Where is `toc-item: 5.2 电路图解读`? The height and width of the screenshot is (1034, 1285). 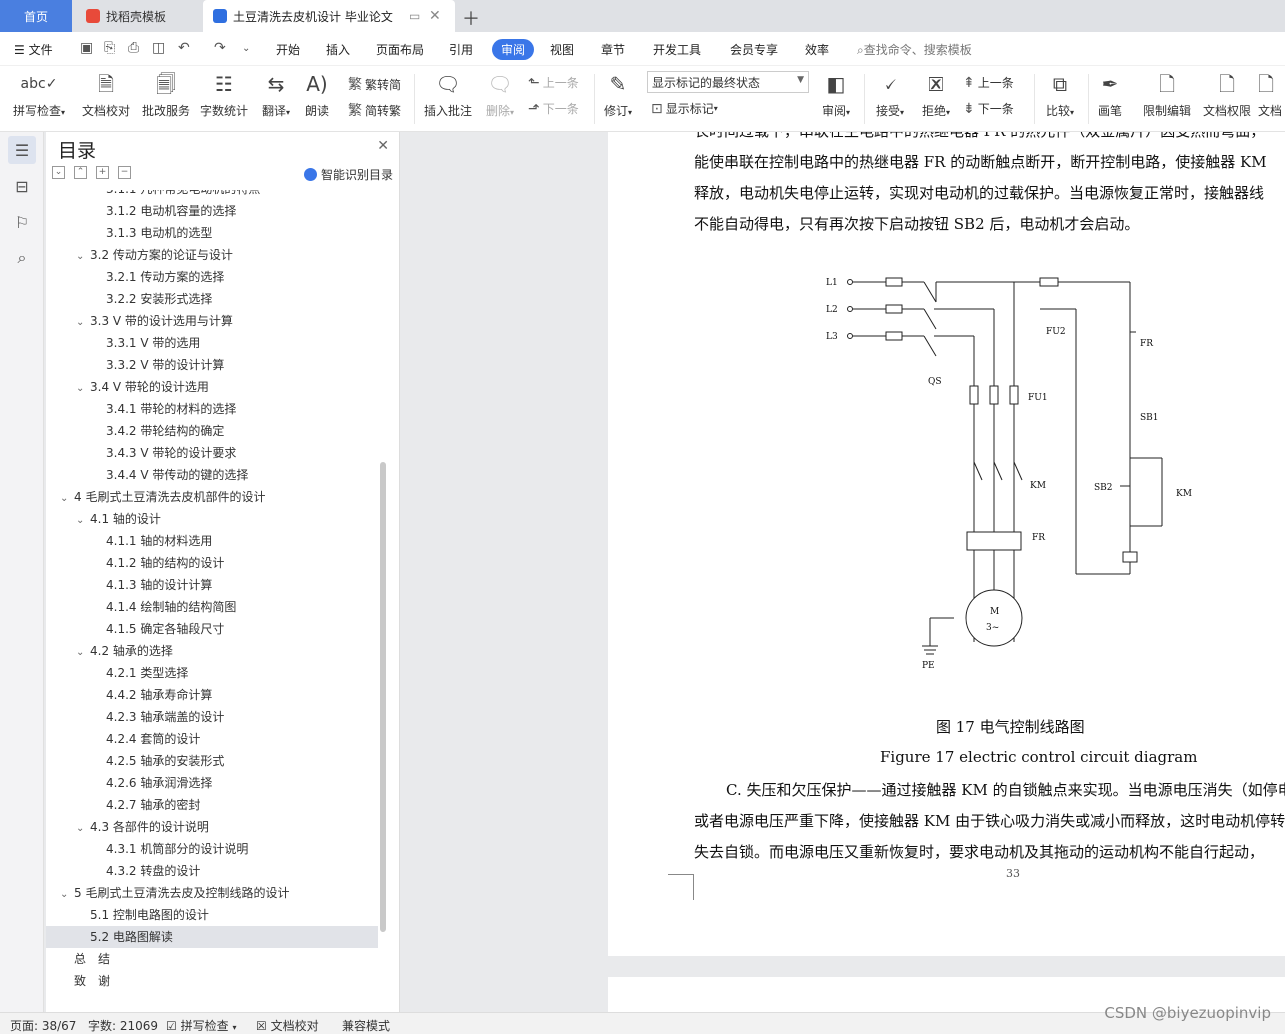
toc-item: 5.2 电路图解读 is located at coordinates (212, 937).